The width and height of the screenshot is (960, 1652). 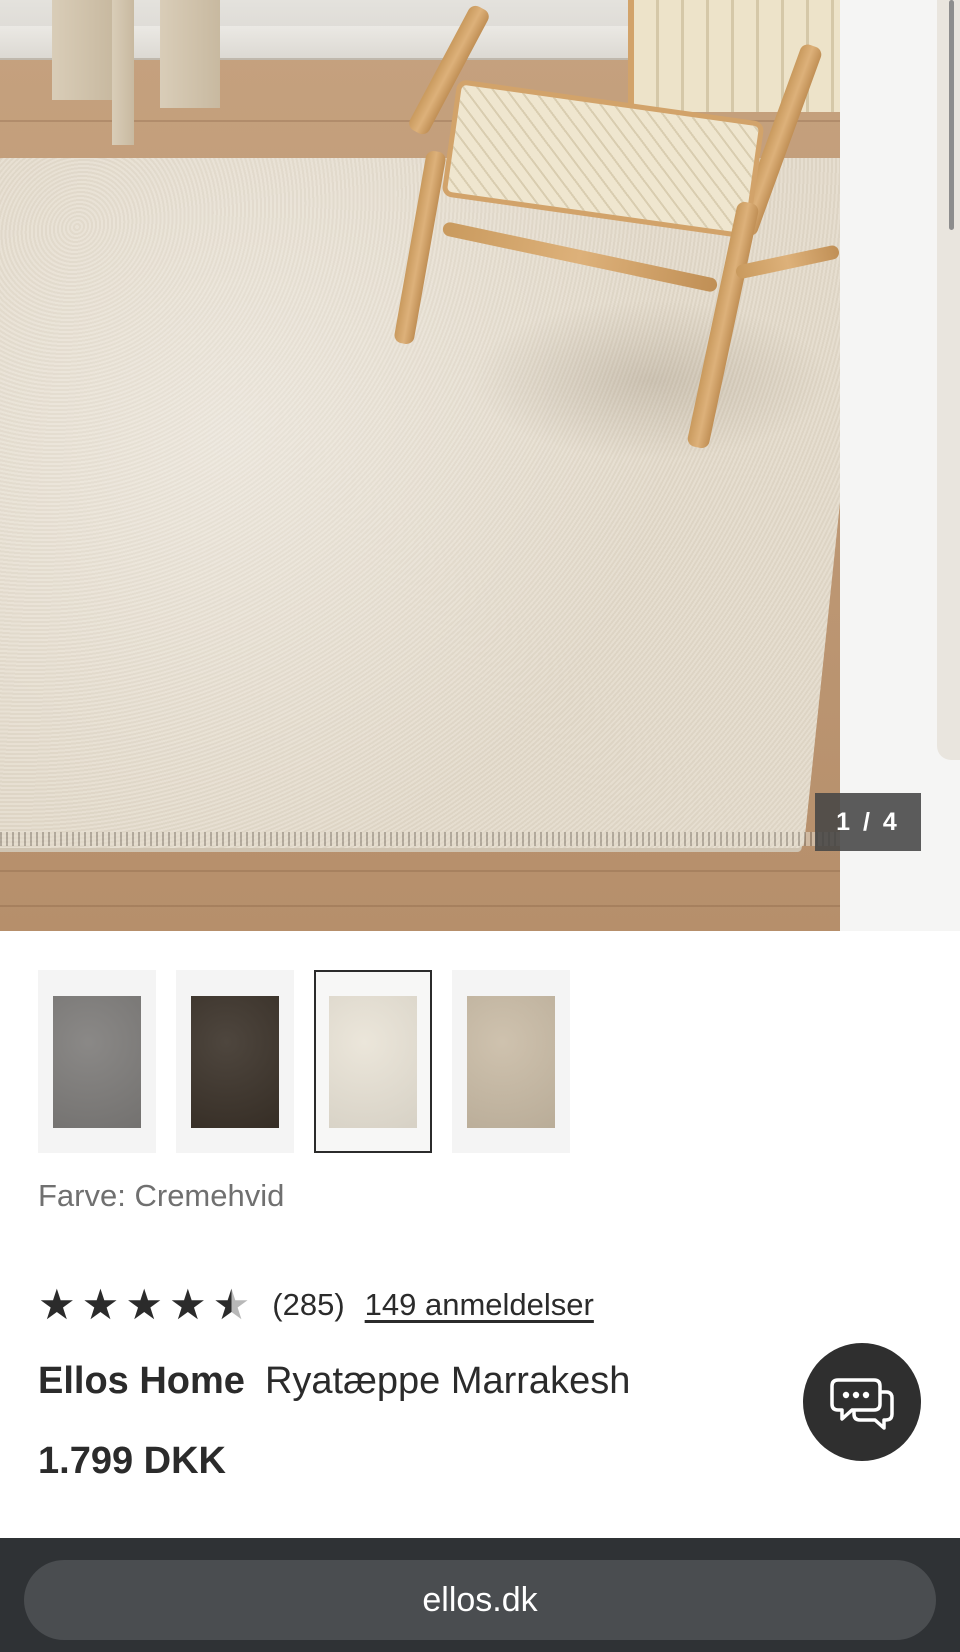 What do you see at coordinates (304, 1061) in the screenshot?
I see `color-variant-thumbnails` at bounding box center [304, 1061].